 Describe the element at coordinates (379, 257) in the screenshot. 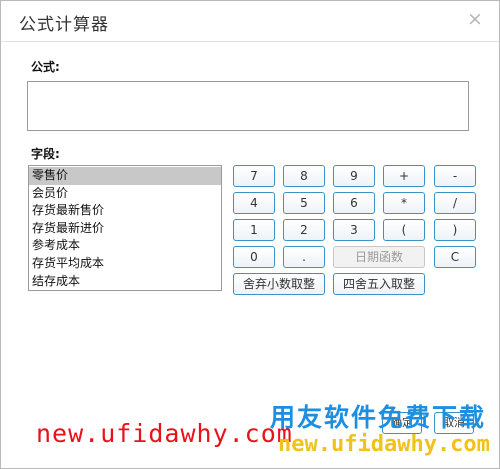

I see `date-function-button: 日期函数` at that location.